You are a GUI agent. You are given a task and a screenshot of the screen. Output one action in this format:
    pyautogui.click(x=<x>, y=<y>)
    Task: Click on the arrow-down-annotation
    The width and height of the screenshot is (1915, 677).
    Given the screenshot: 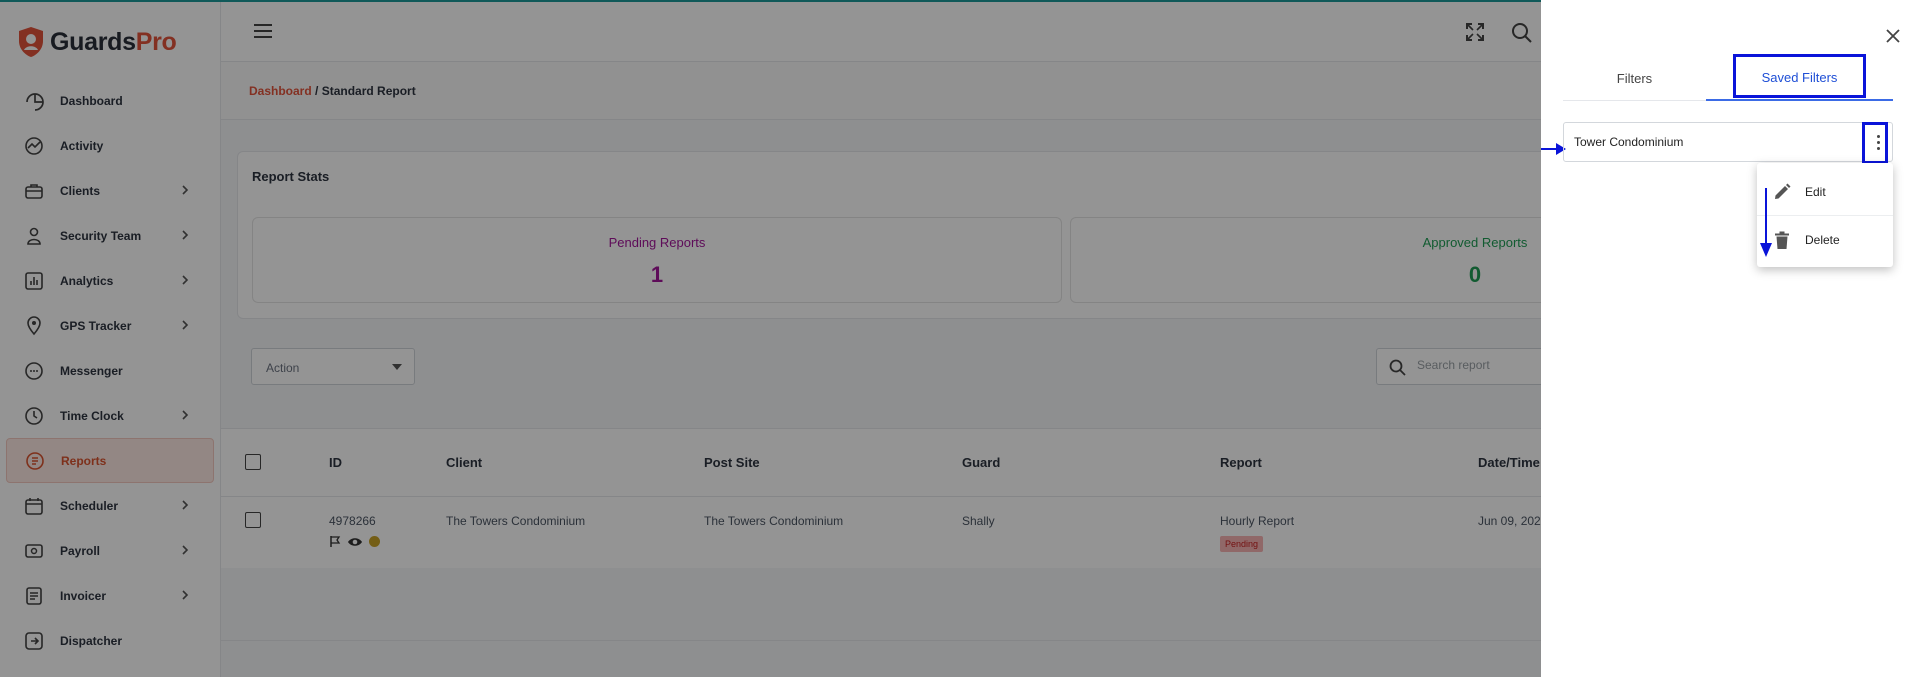 What is the action you would take?
    pyautogui.click(x=1766, y=222)
    